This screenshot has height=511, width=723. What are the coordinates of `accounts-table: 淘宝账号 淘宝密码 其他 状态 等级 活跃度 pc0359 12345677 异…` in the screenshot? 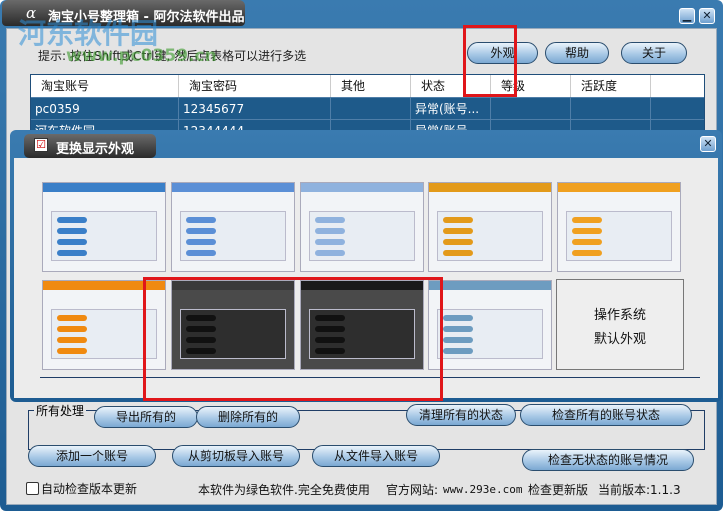 It's located at (367, 104).